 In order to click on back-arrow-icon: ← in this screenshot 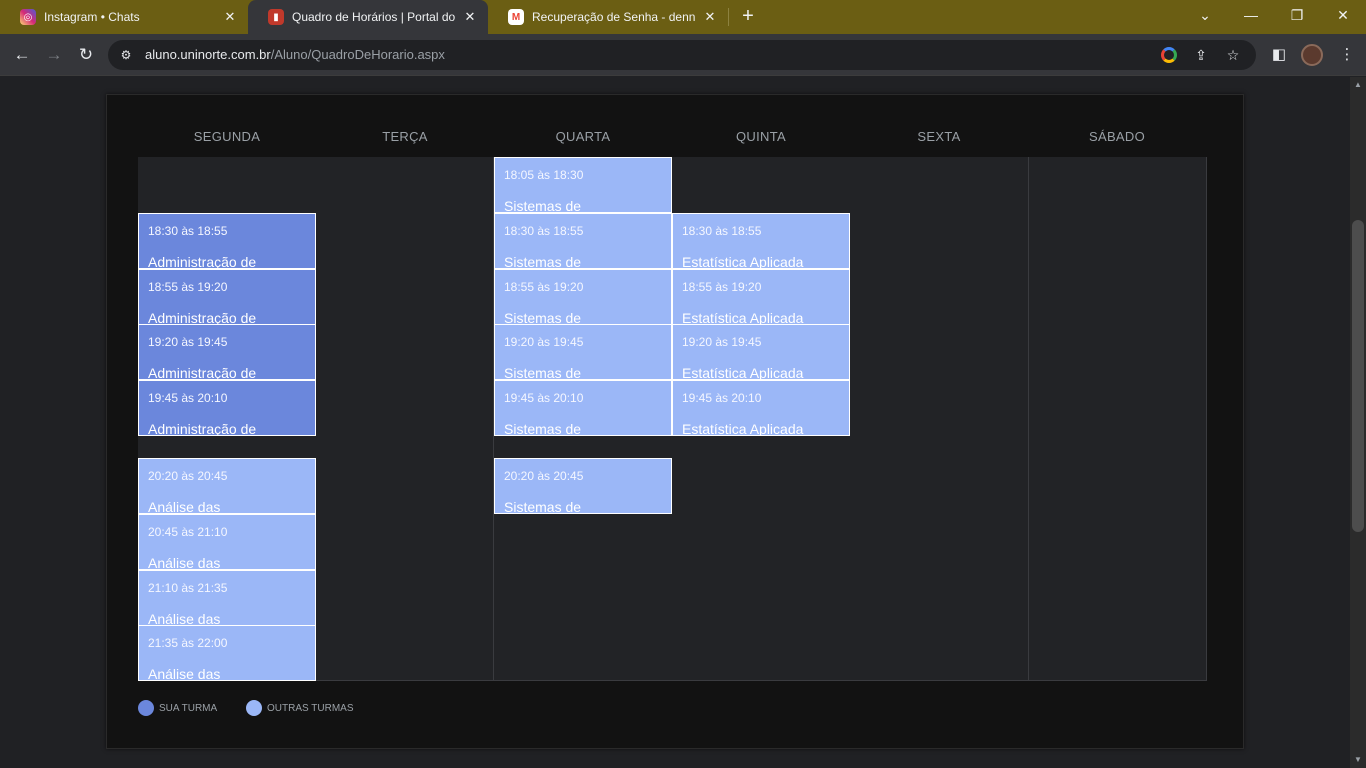, I will do `click(22, 55)`.